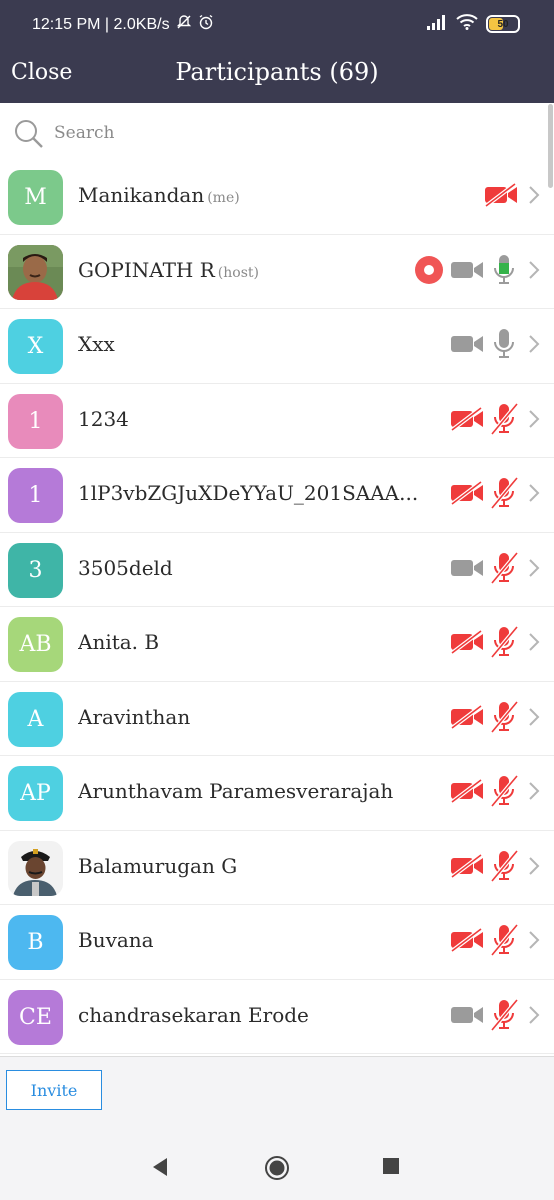  I want to click on participant-name-text: Xxx, so click(96, 344).